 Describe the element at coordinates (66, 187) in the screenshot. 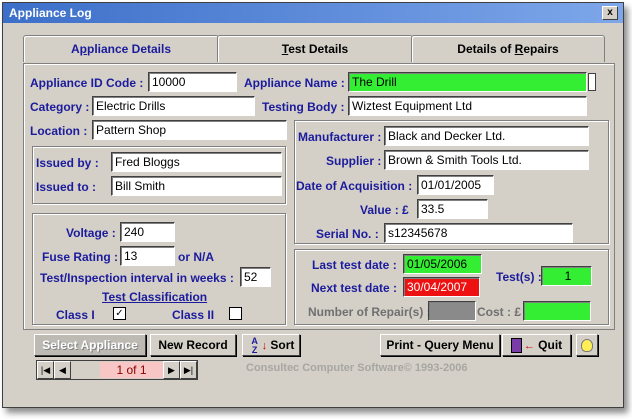

I see `issued-to-label: Issued to :` at that location.